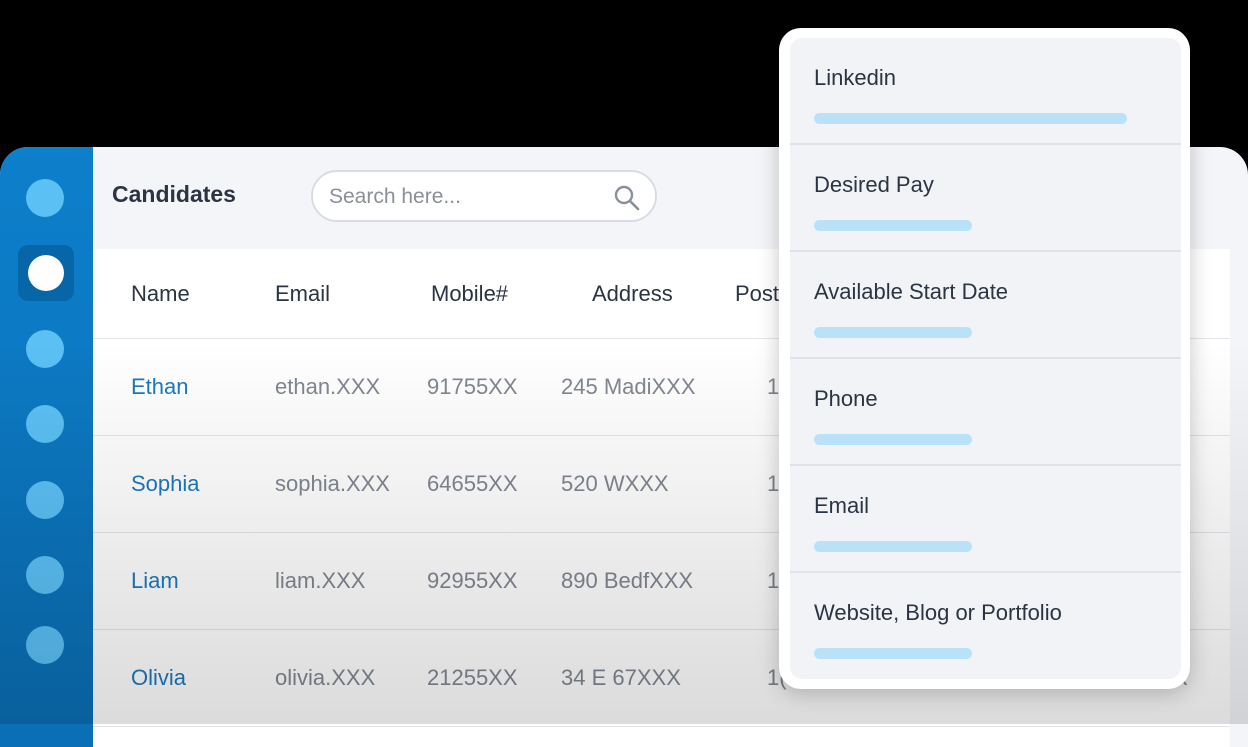 The width and height of the screenshot is (1248, 747). What do you see at coordinates (165, 484) in the screenshot?
I see `candidate-name-link: Sophia` at bounding box center [165, 484].